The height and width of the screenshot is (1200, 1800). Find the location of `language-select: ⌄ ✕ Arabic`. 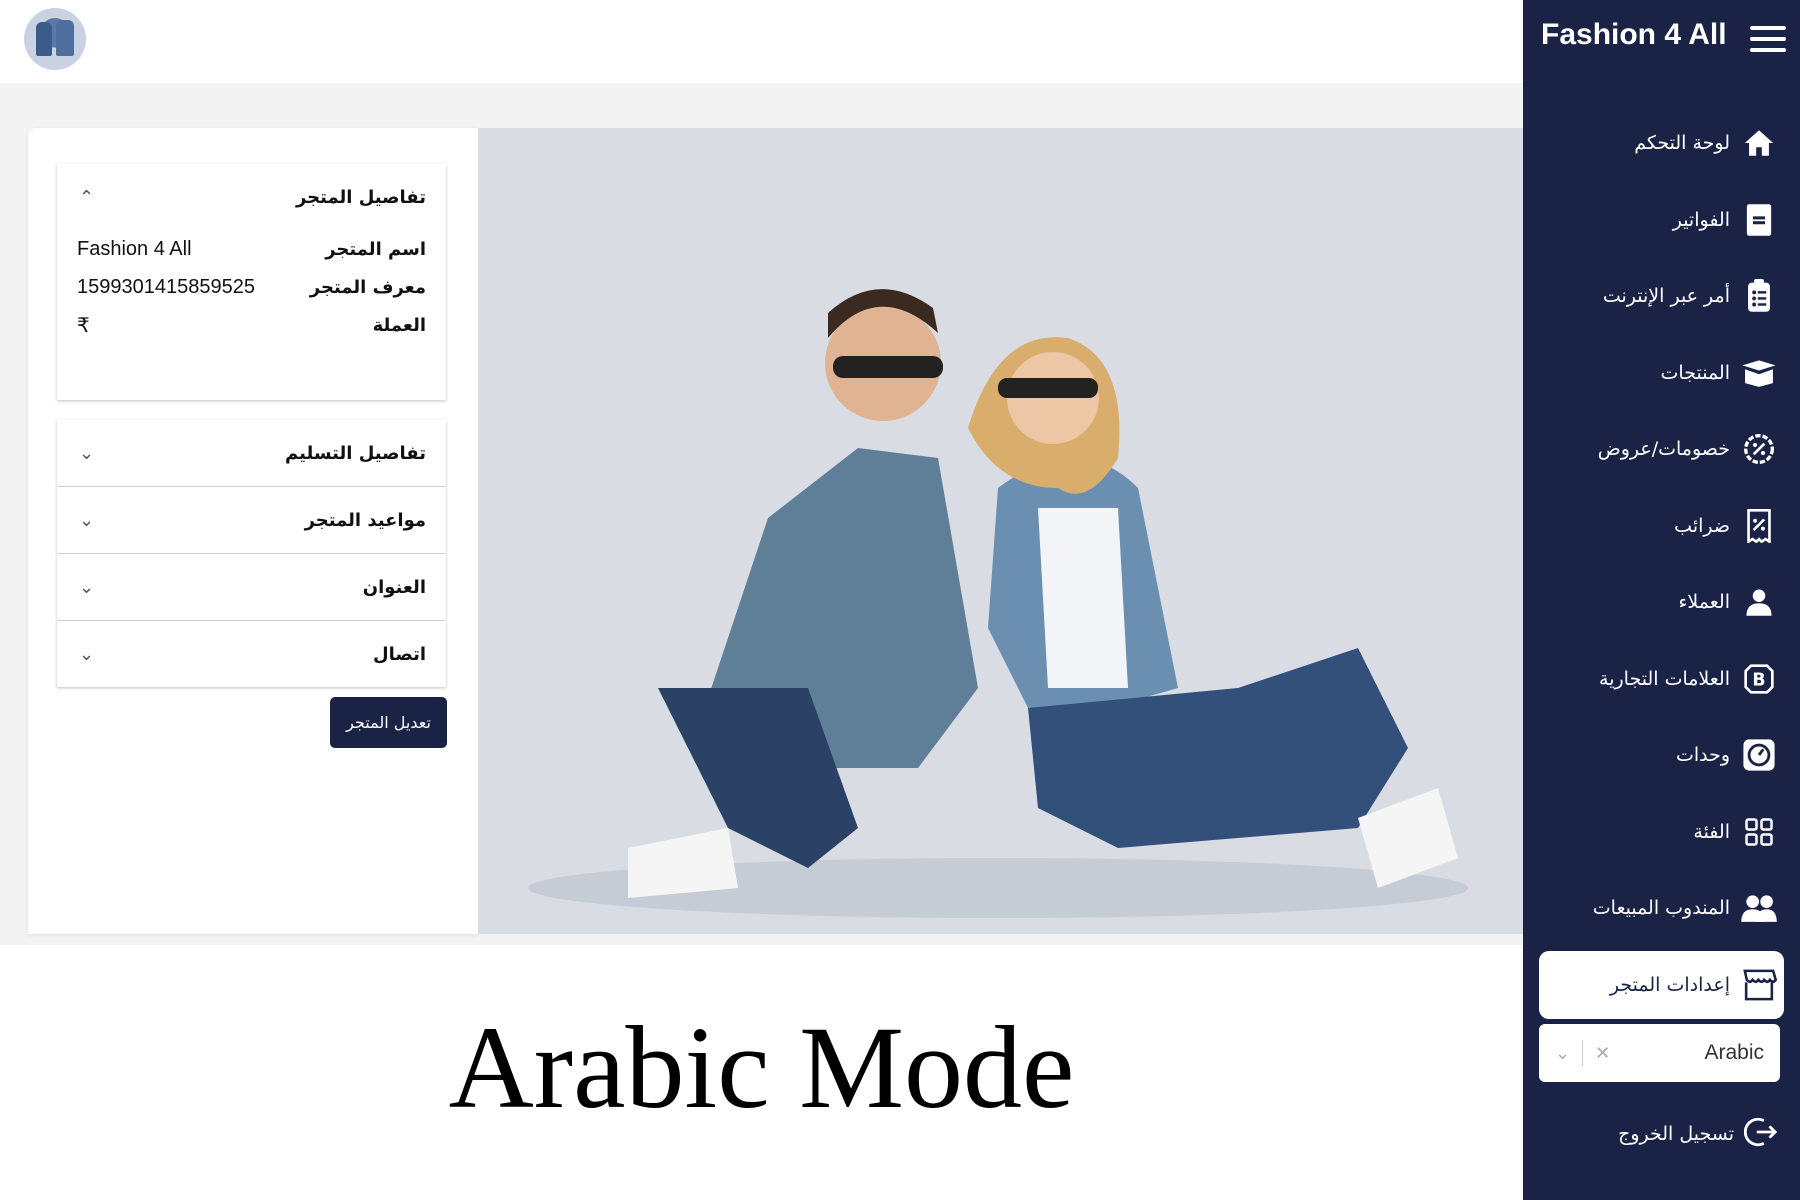

language-select: ⌄ ✕ Arabic is located at coordinates (1659, 1053).